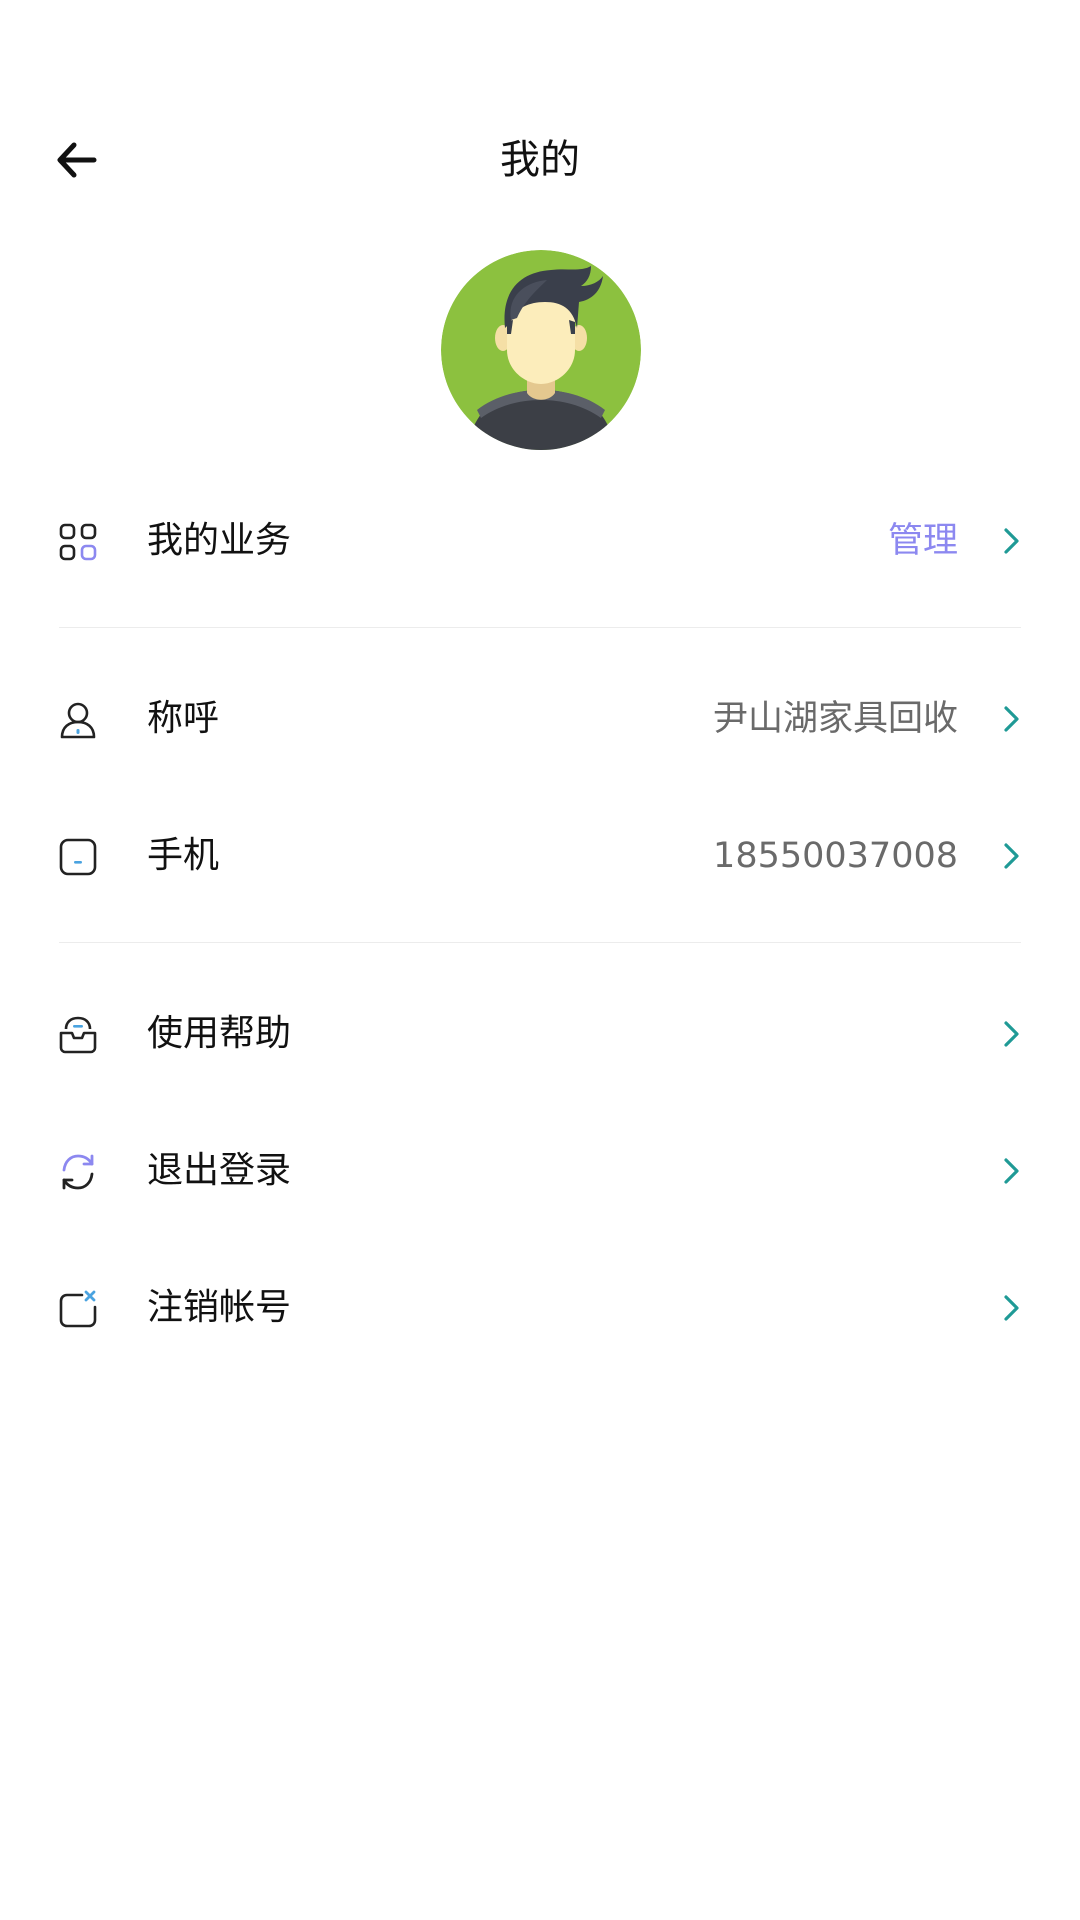  What do you see at coordinates (835, 719) in the screenshot?
I see `nickname-value: 尹山湖家具回收` at bounding box center [835, 719].